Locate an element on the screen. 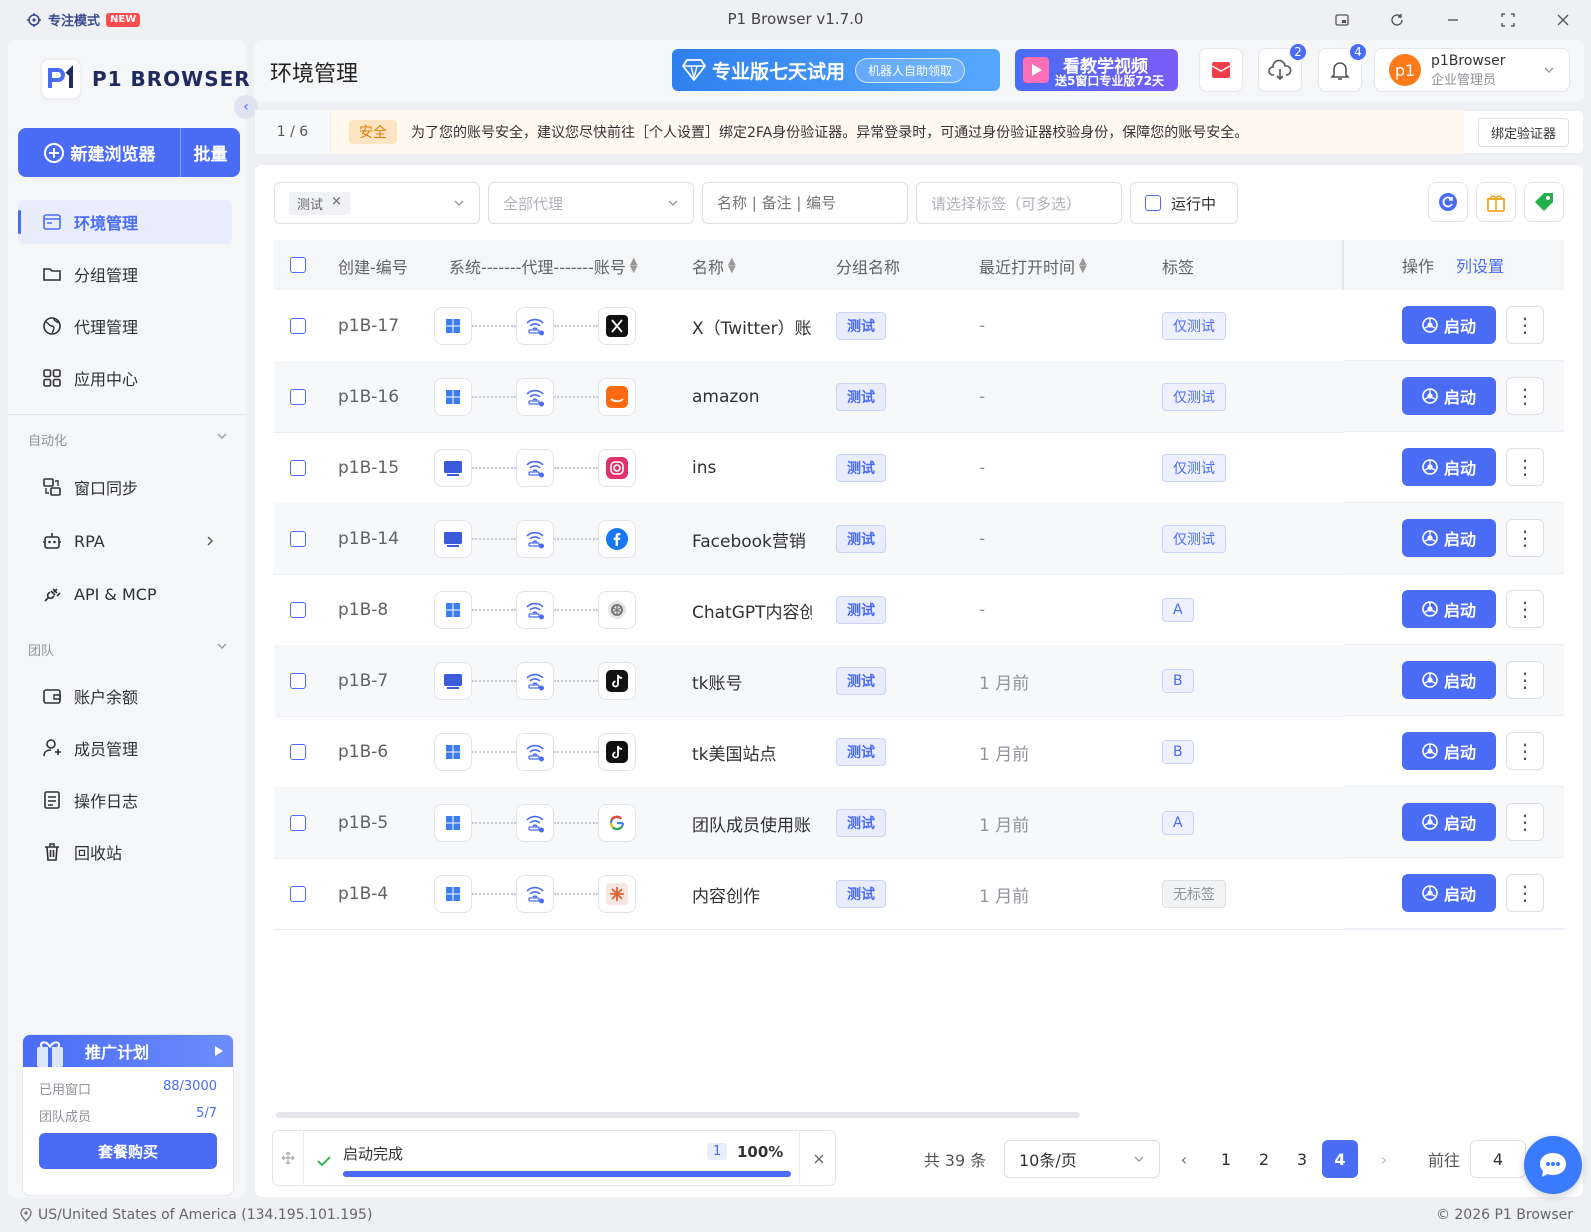 The height and width of the screenshot is (1232, 1591). group-filter-select: 测试 × is located at coordinates (377, 203).